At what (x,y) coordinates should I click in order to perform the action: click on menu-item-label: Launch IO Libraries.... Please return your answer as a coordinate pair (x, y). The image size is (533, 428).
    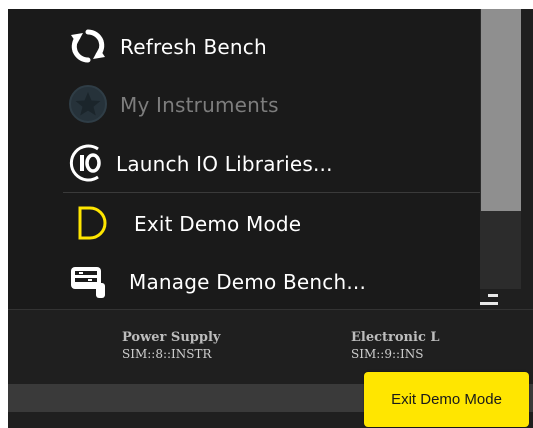
    Looking at the image, I should click on (224, 164).